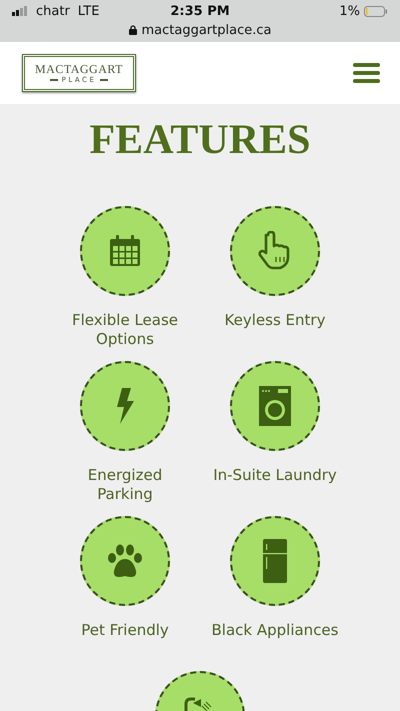 This screenshot has height=711, width=400. I want to click on lightning-bolt-icon, so click(125, 406).